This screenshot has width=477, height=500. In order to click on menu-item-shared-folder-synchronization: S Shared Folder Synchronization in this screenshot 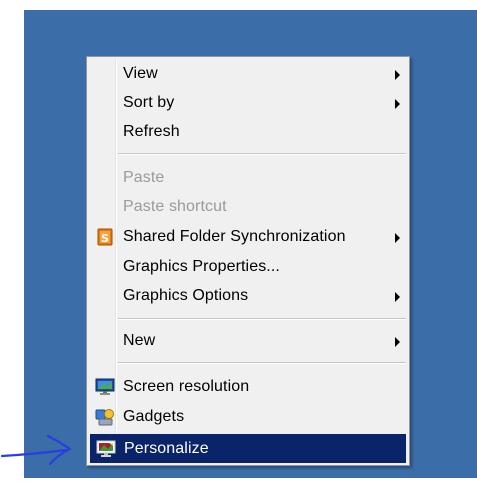, I will do `click(248, 237)`.